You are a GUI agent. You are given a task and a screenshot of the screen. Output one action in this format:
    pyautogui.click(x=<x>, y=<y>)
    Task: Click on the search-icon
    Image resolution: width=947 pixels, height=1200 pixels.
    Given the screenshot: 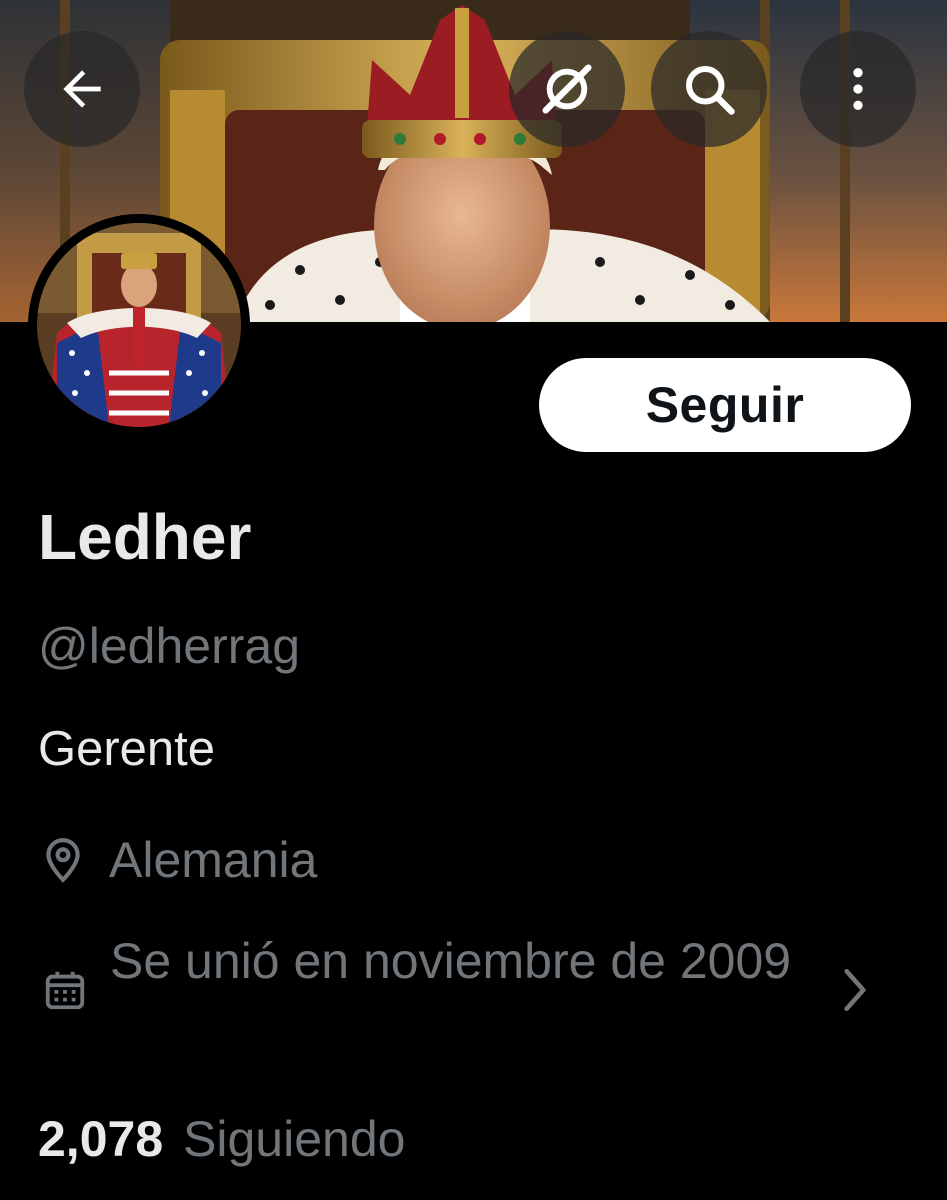 What is the action you would take?
    pyautogui.click(x=710, y=90)
    